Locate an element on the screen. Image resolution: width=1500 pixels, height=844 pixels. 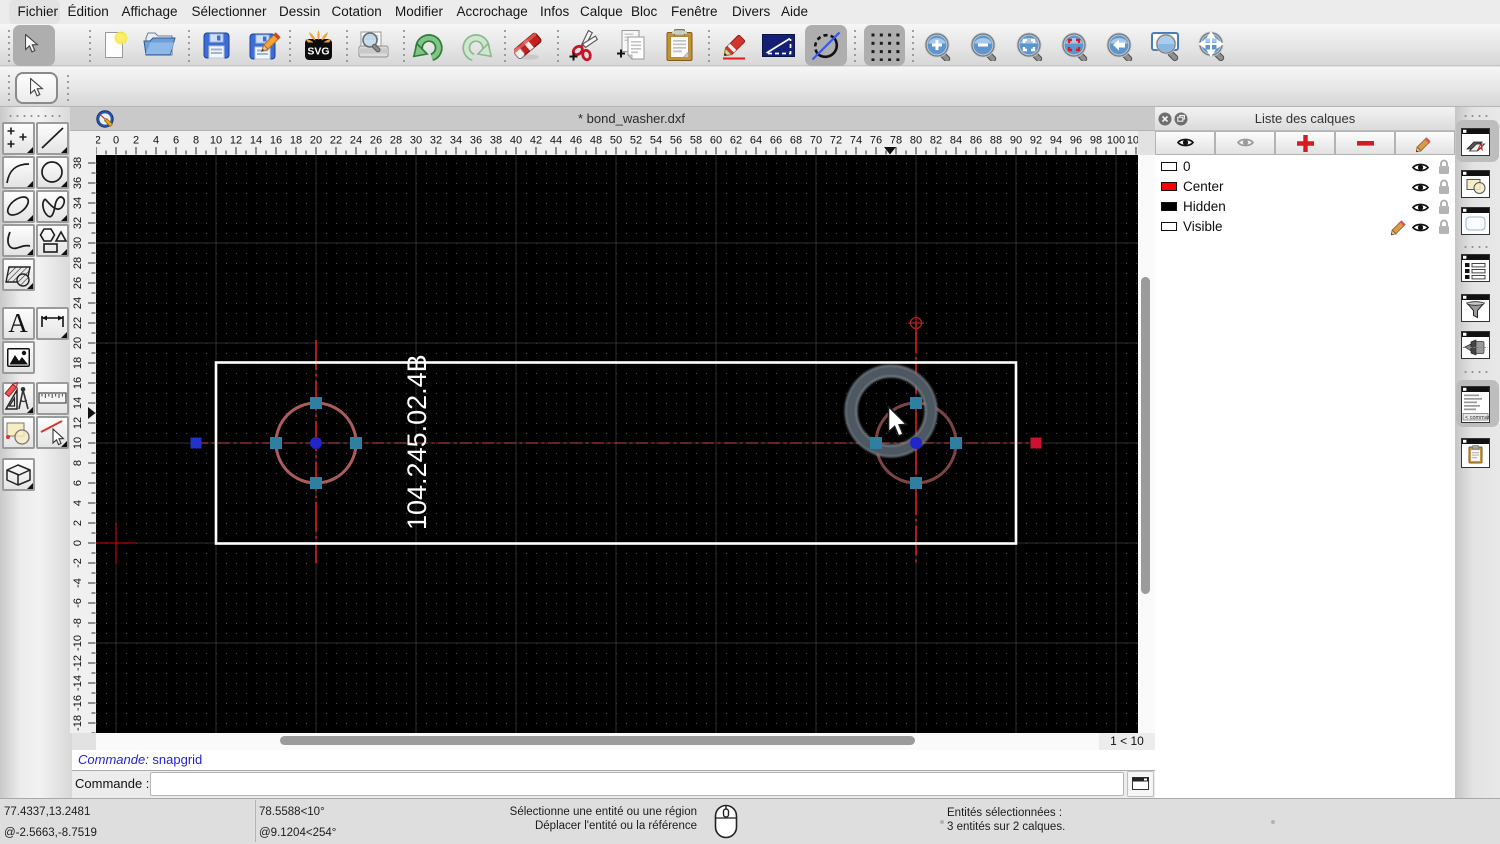
svg-text: 94 is located at coordinates (1056, 141).